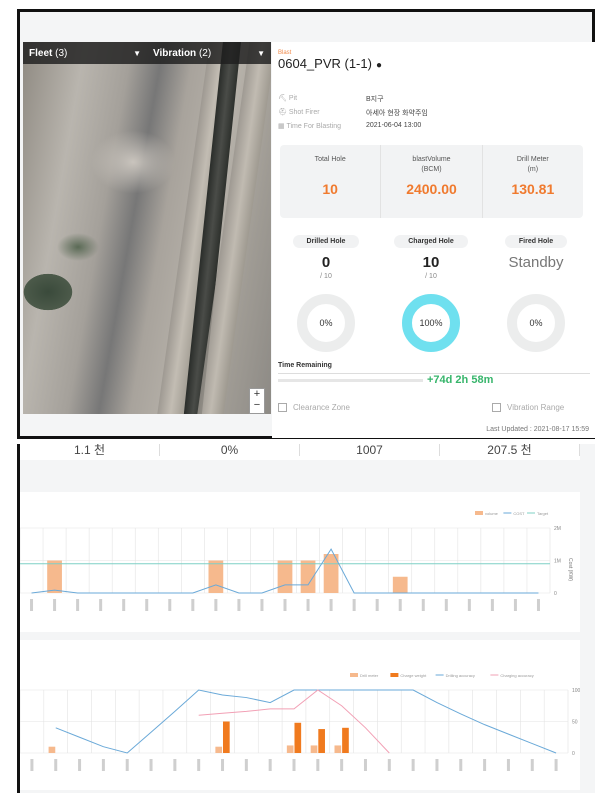  I want to click on y-tick-label: 0, so click(555, 594).